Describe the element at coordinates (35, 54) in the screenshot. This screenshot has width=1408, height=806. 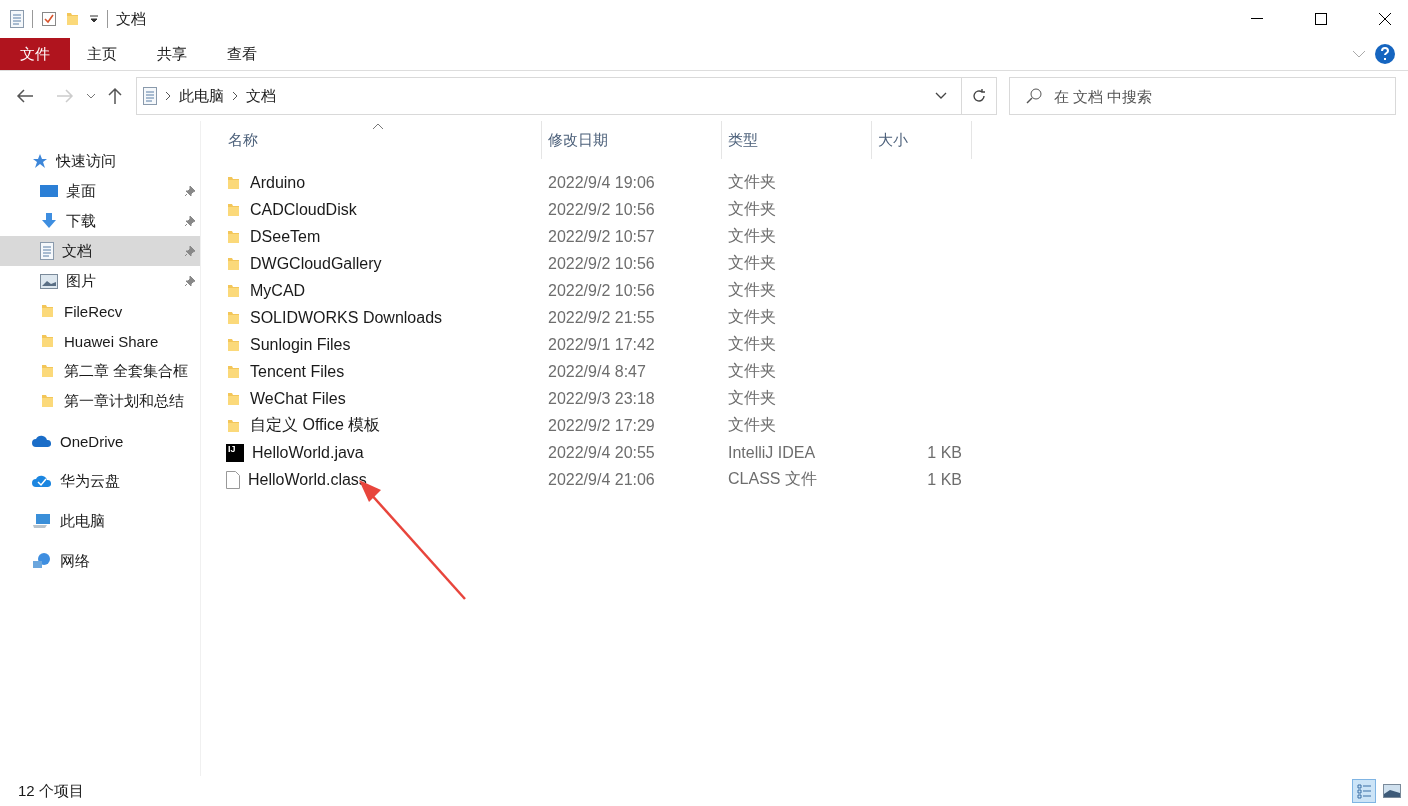
I see `file-menu-button: 文件` at that location.